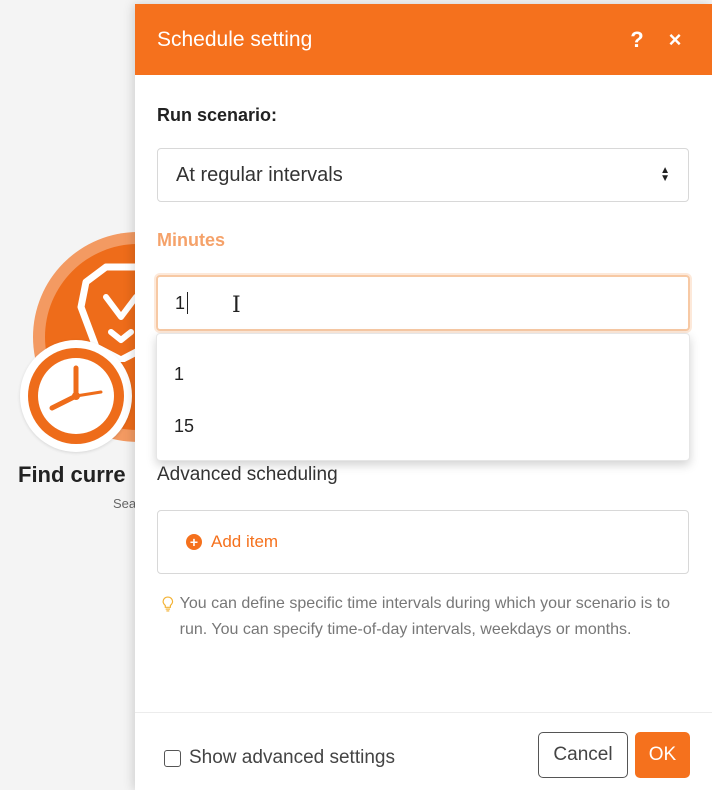  Describe the element at coordinates (236, 305) in the screenshot. I see `ibeam-cursor-icon: I` at that location.